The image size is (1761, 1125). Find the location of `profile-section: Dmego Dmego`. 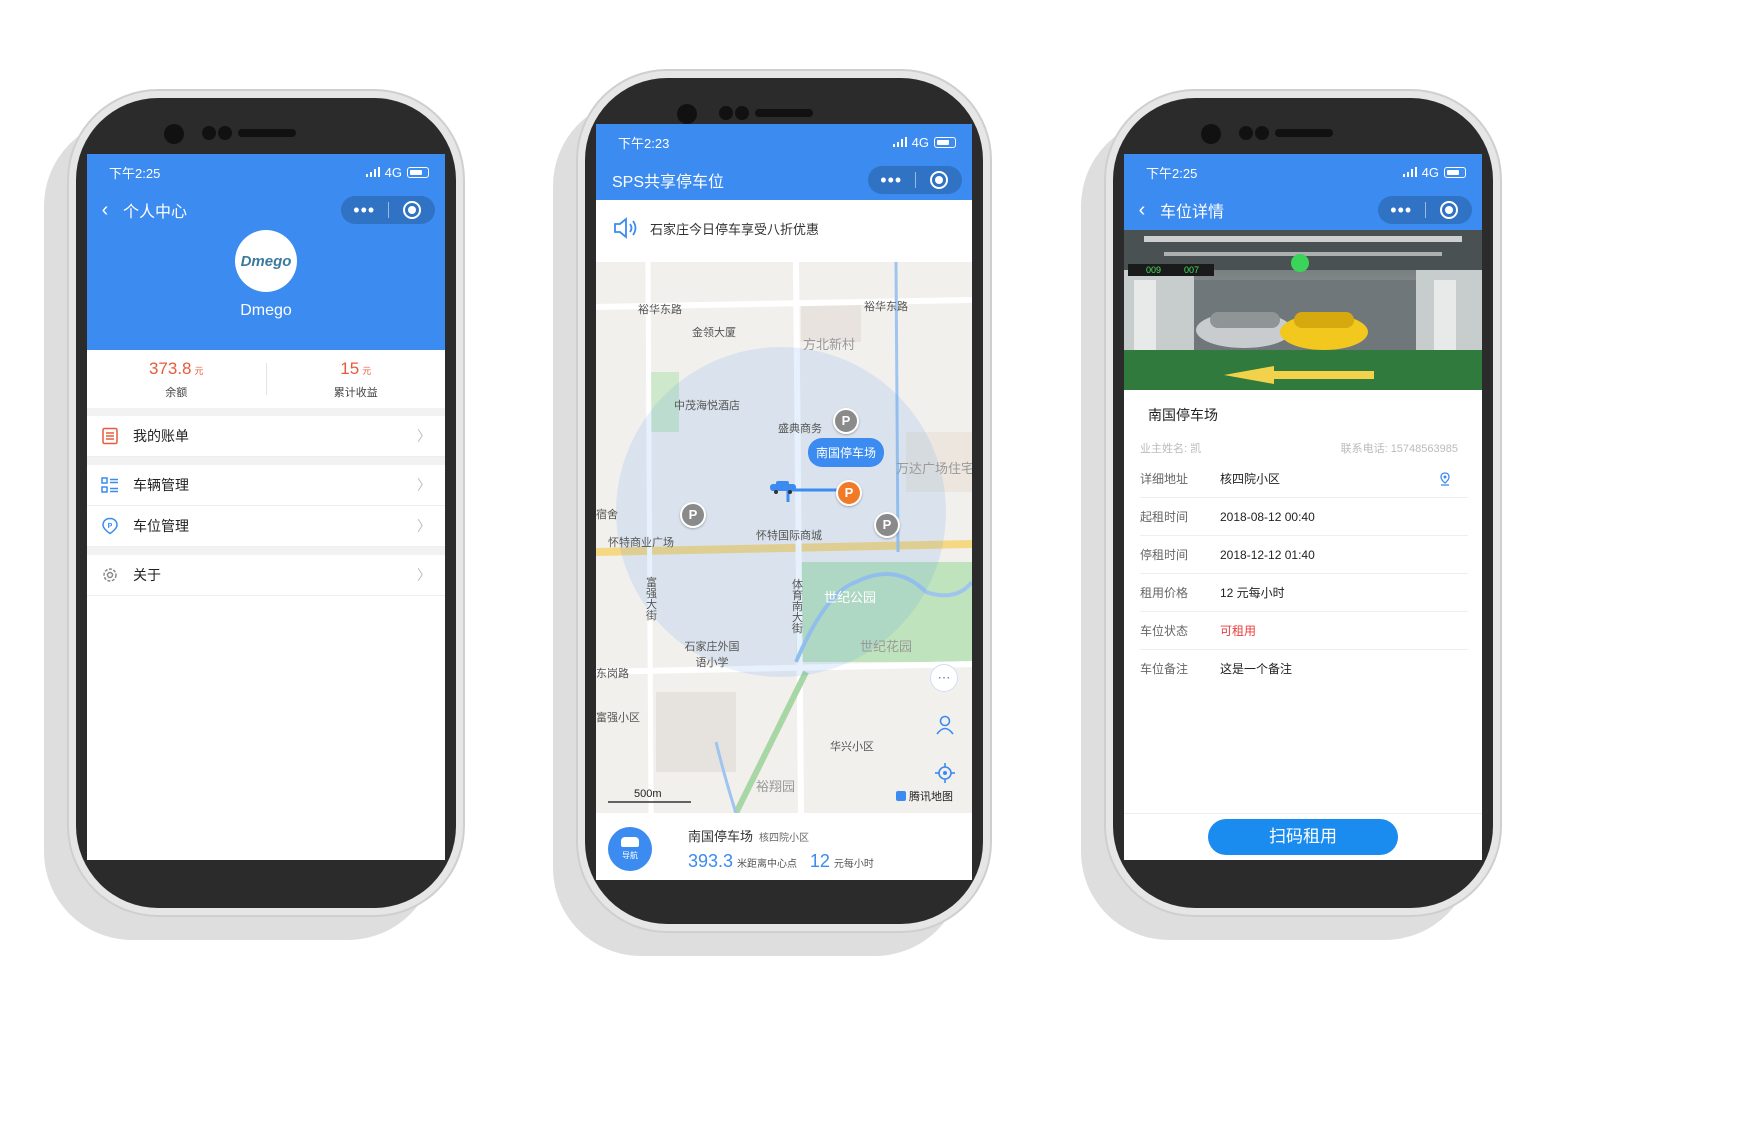

profile-section: Dmego Dmego is located at coordinates (266, 290).